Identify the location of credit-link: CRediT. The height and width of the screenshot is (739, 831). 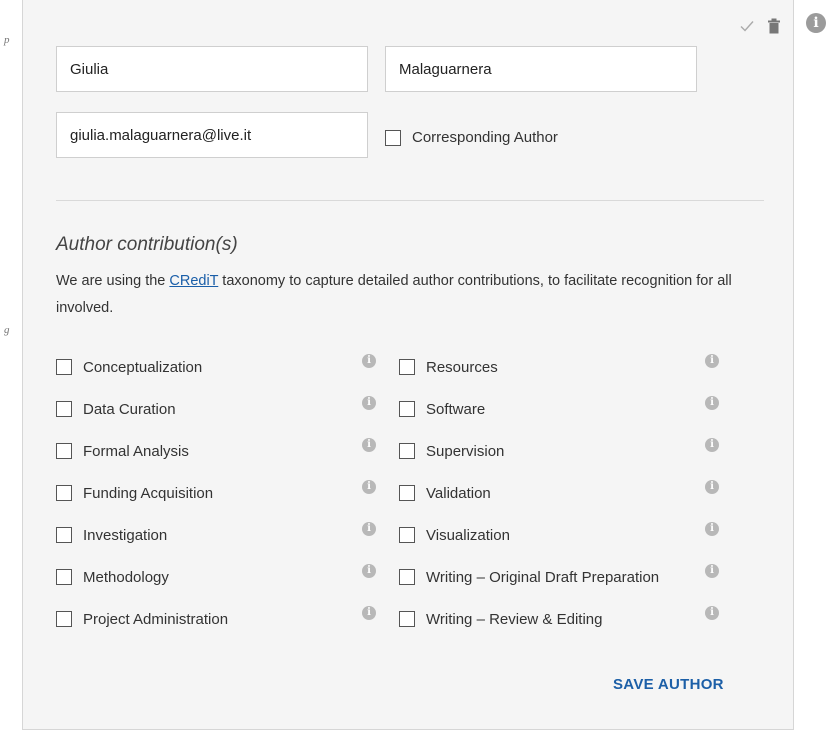
(193, 281).